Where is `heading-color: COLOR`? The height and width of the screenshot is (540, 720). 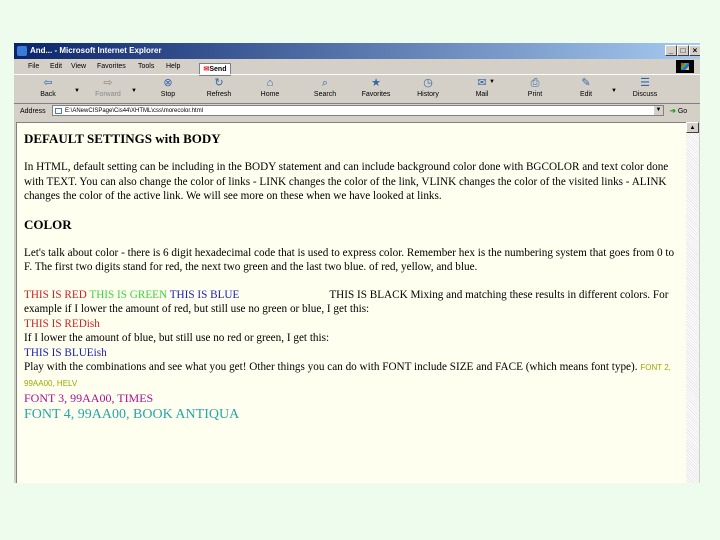
heading-color: COLOR is located at coordinates (48, 224).